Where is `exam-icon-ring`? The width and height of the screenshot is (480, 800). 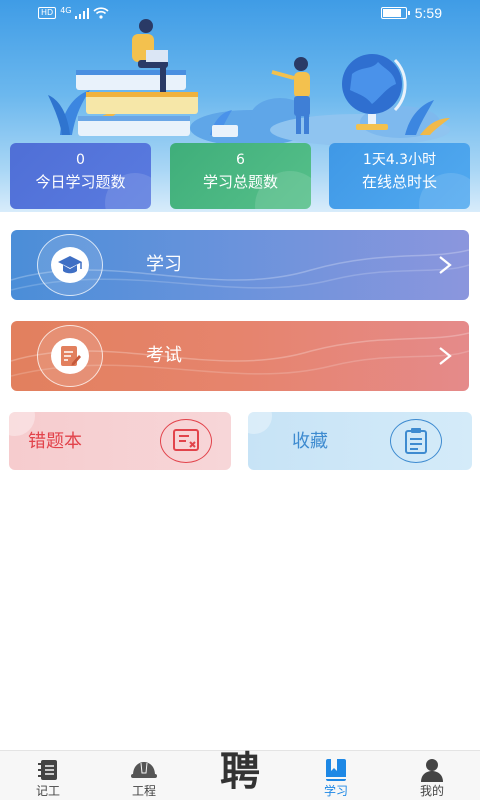
exam-icon-ring is located at coordinates (70, 356).